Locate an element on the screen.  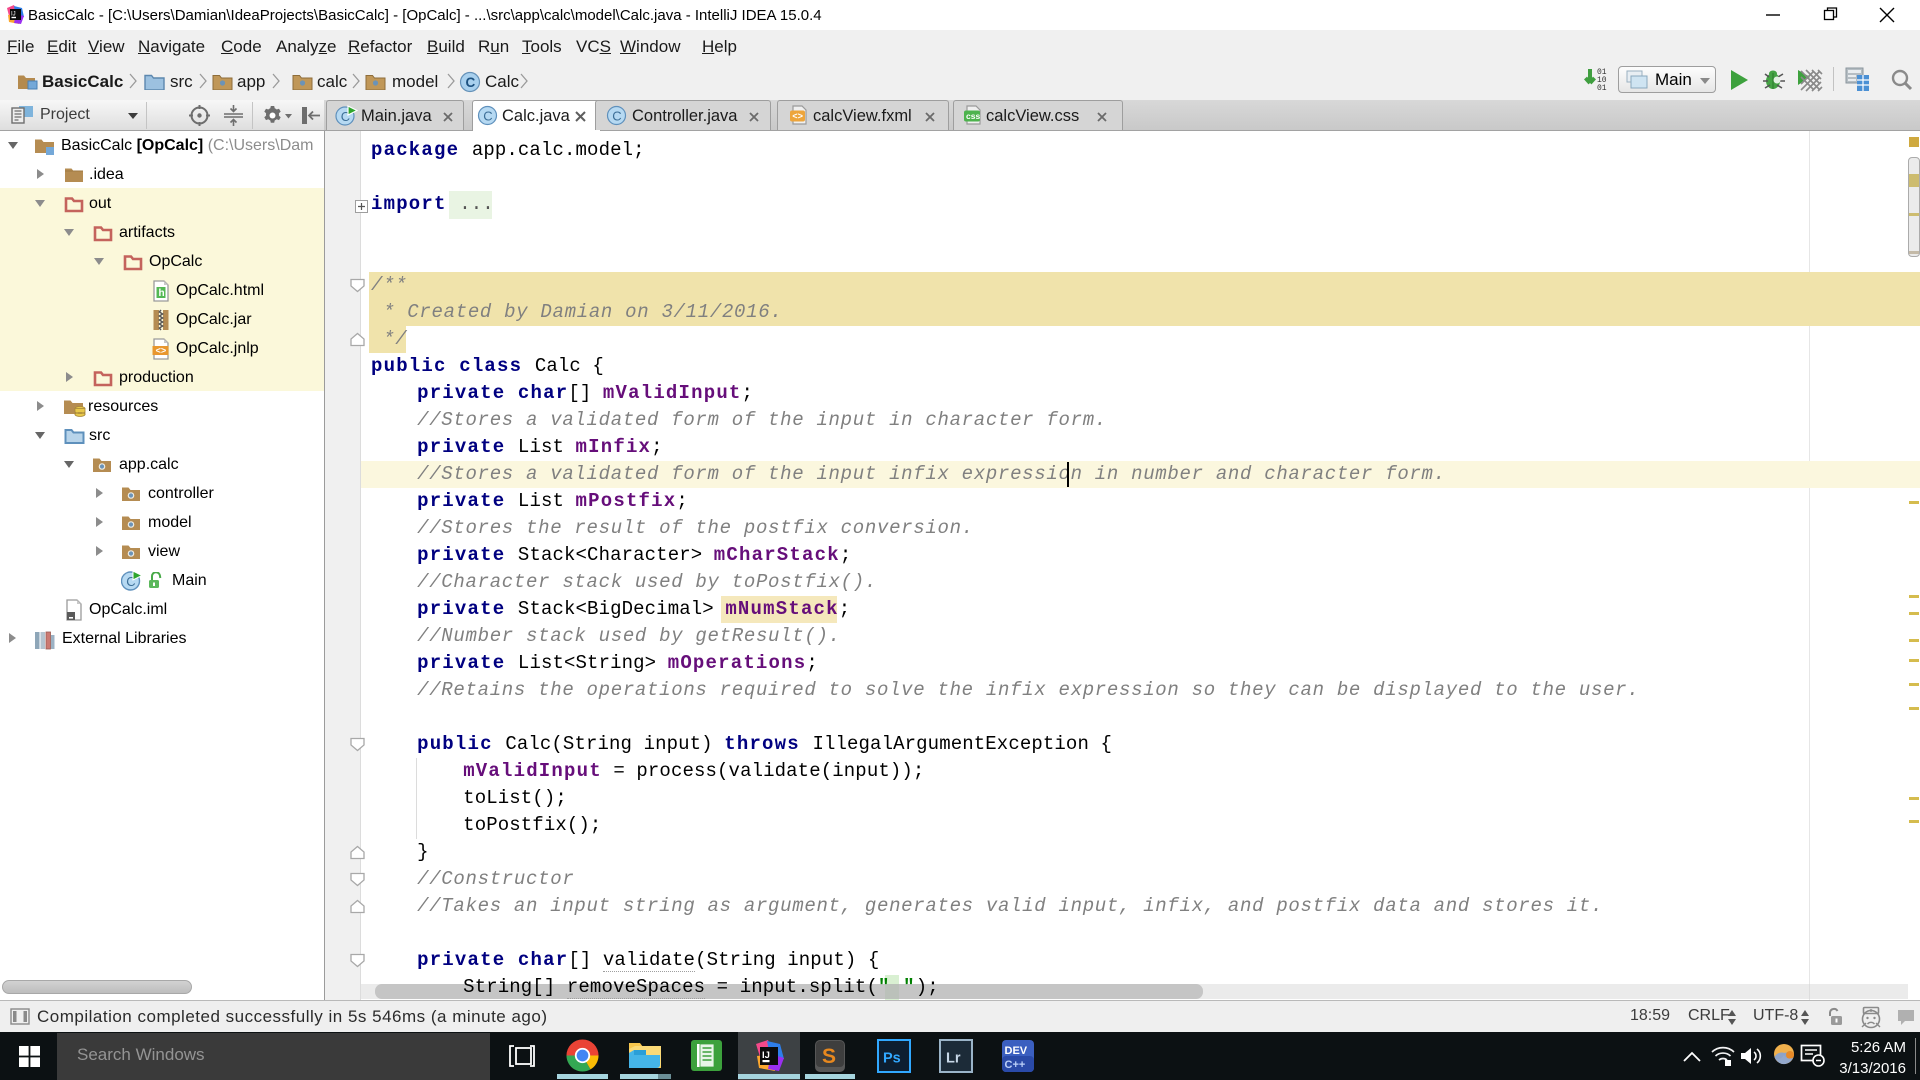
svg-text: h is located at coordinates (162, 293).